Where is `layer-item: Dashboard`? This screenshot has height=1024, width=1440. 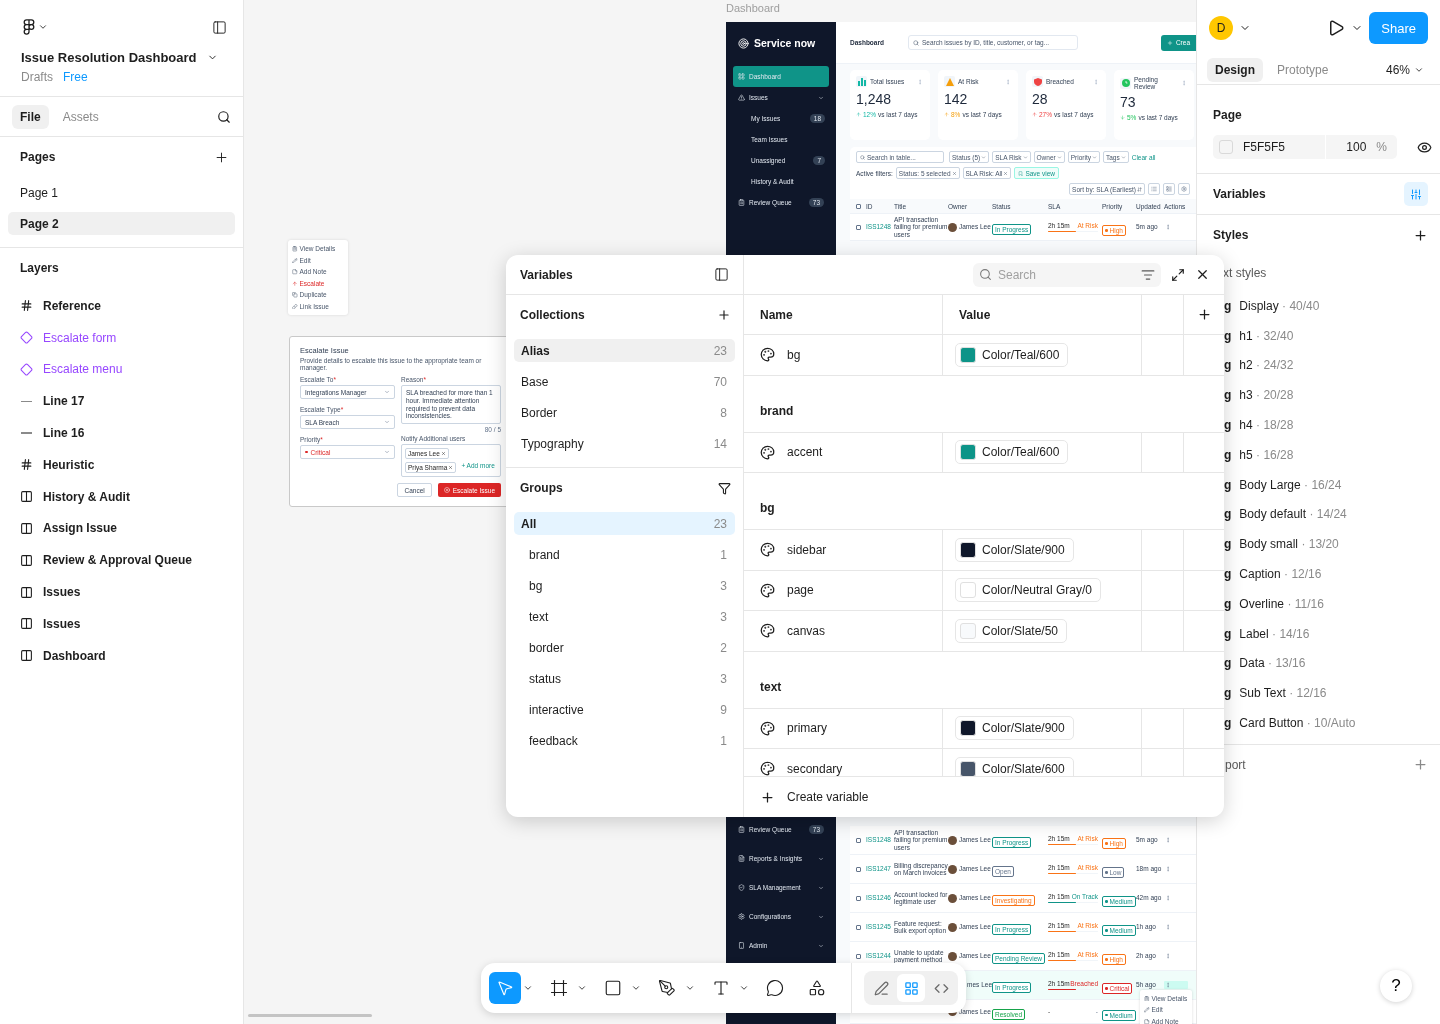 layer-item: Dashboard is located at coordinates (121, 655).